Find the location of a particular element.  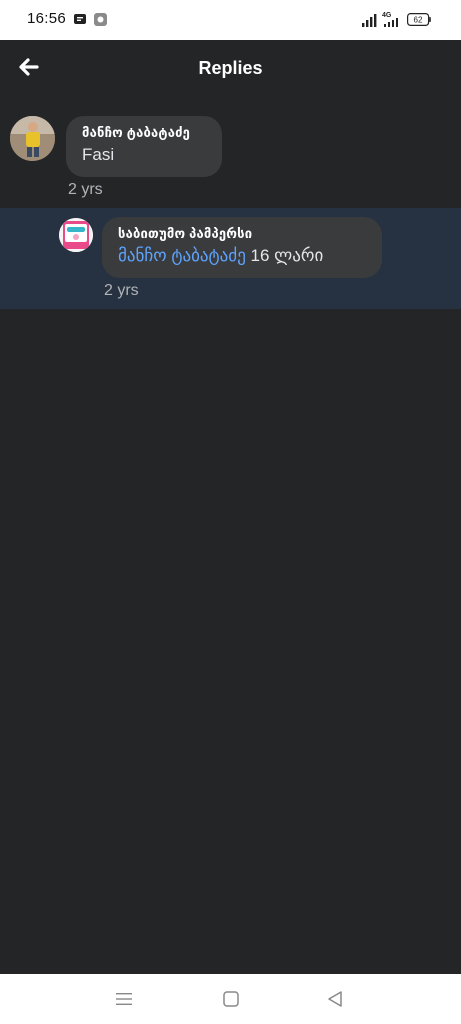

menu-icon is located at coordinates (124, 999).